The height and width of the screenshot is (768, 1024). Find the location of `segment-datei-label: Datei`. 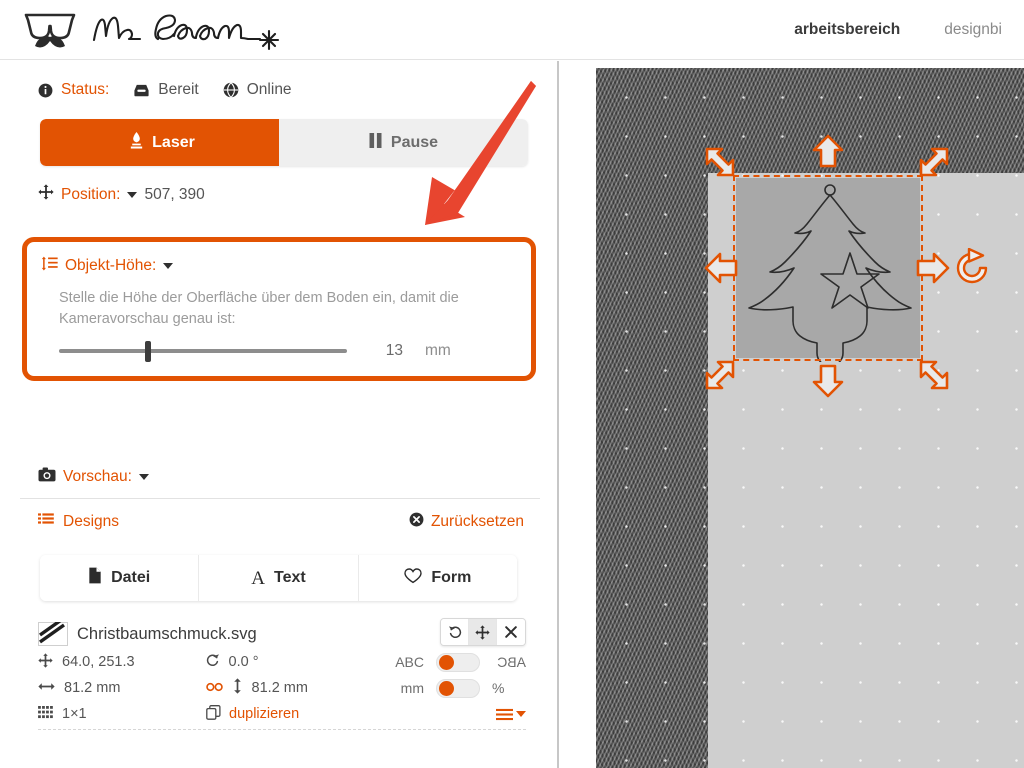

segment-datei-label: Datei is located at coordinates (131, 577).